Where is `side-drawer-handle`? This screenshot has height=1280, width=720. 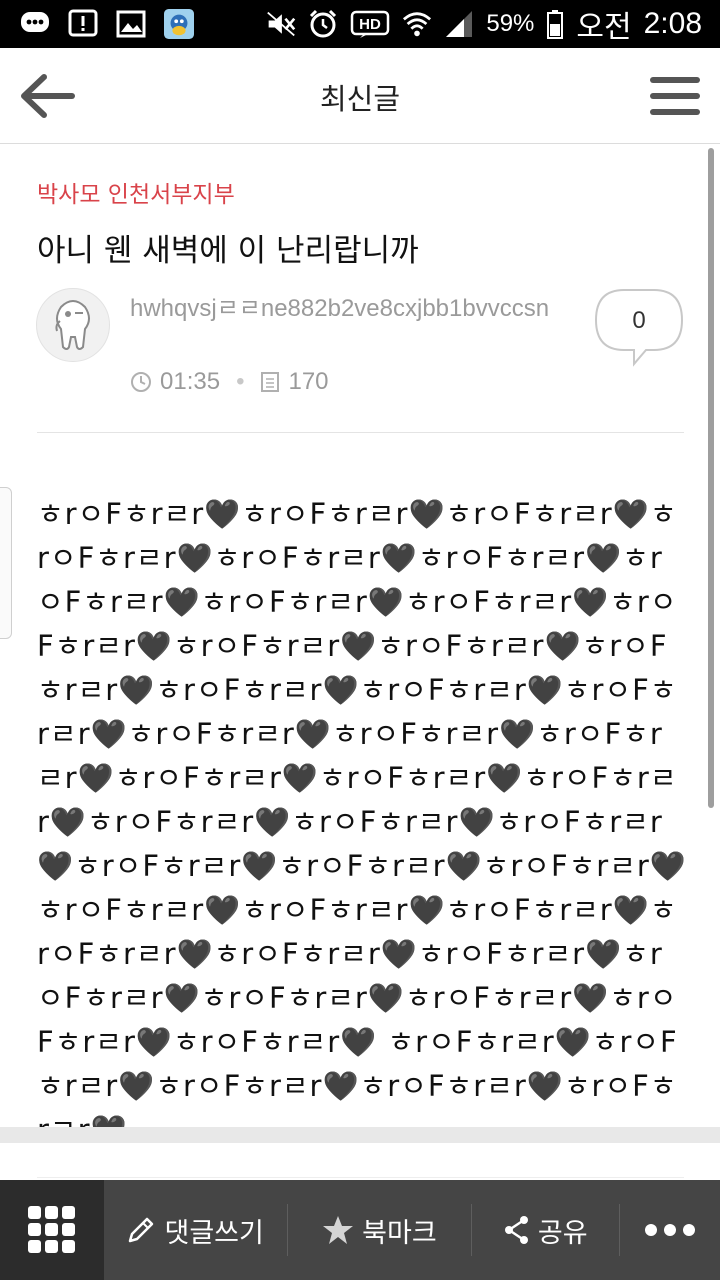 side-drawer-handle is located at coordinates (6, 563).